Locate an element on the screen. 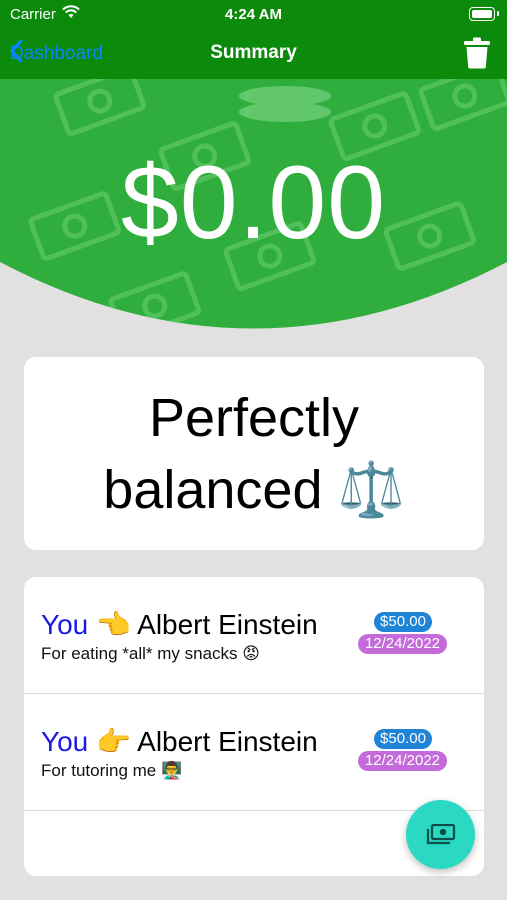 The height and width of the screenshot is (900, 507). status-bar: Carrier 4:24 AM is located at coordinates (253, 15).